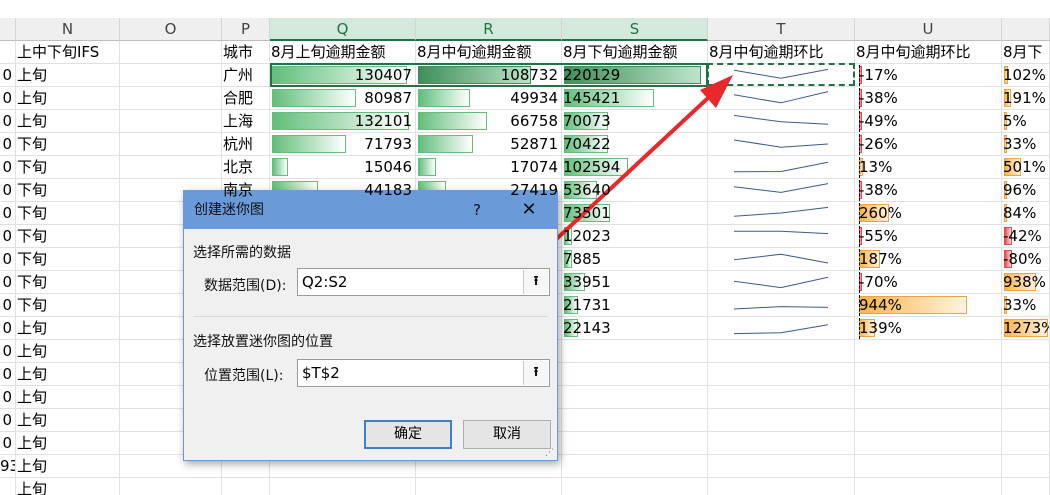  What do you see at coordinates (928, 282) in the screenshot?
I see `mom-percent-cell: -70%` at bounding box center [928, 282].